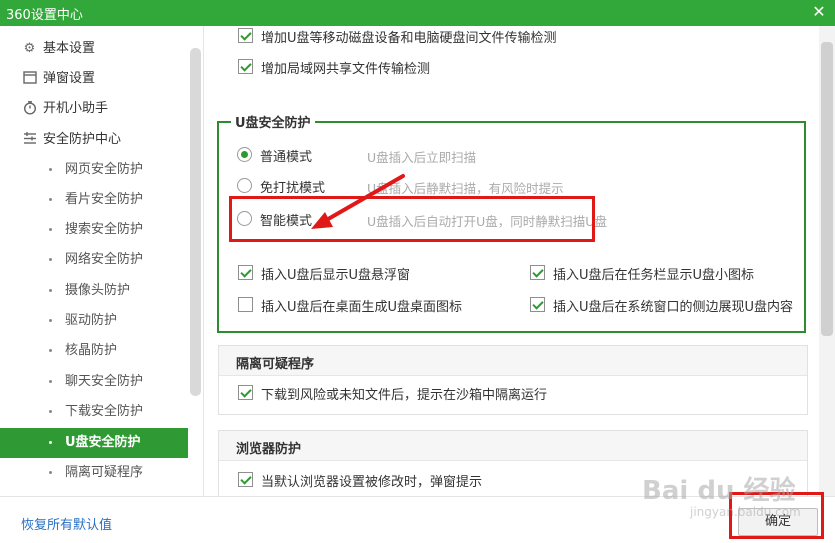 The image size is (835, 543). I want to click on sidebar-item-video-protection: 看片安全防护, so click(94, 200).